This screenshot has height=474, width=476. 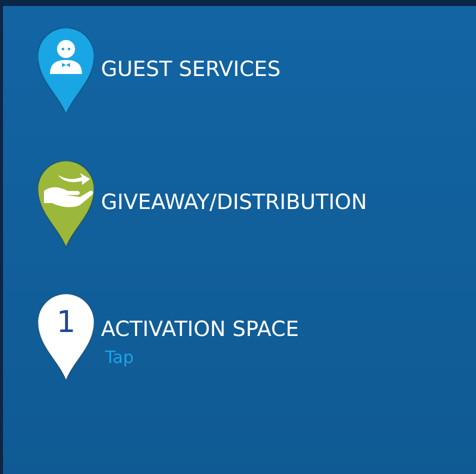 What do you see at coordinates (66, 322) in the screenshot?
I see `pin-number: 1` at bounding box center [66, 322].